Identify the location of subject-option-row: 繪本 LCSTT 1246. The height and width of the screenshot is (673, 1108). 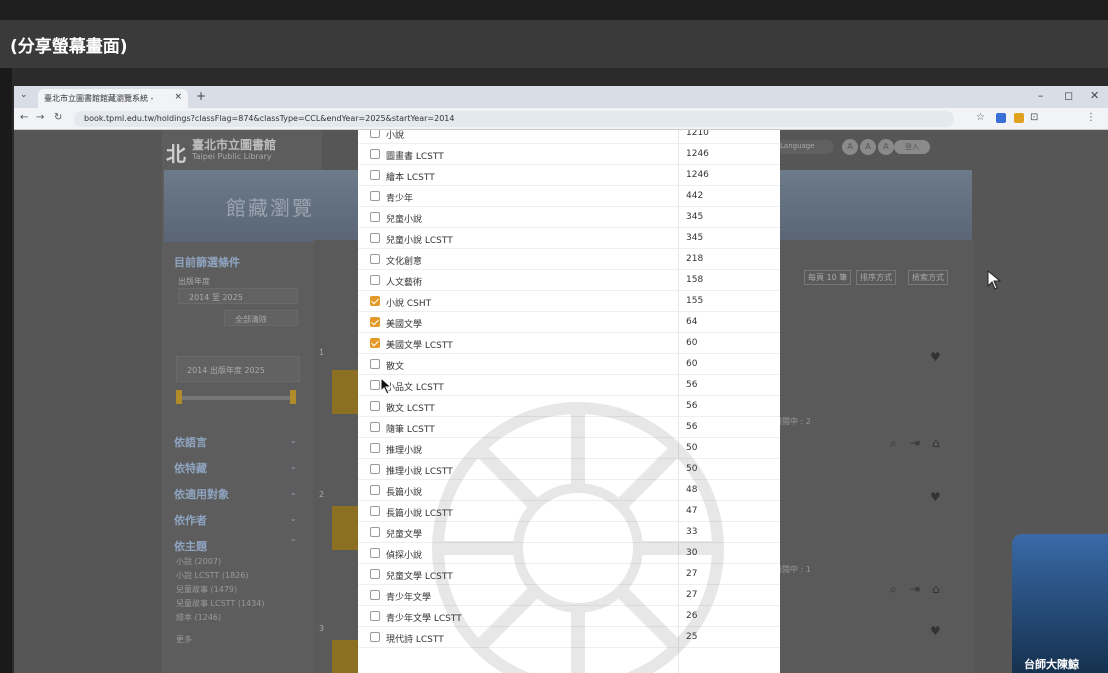
(569, 175).